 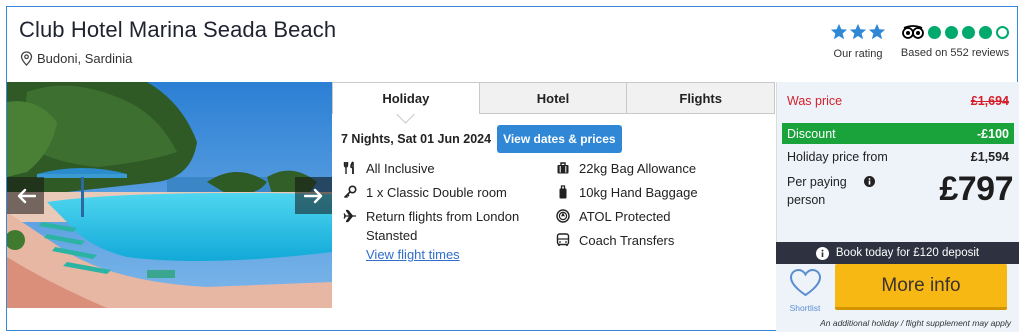 I want to click on transfers: Coach Transfers, so click(x=627, y=240).